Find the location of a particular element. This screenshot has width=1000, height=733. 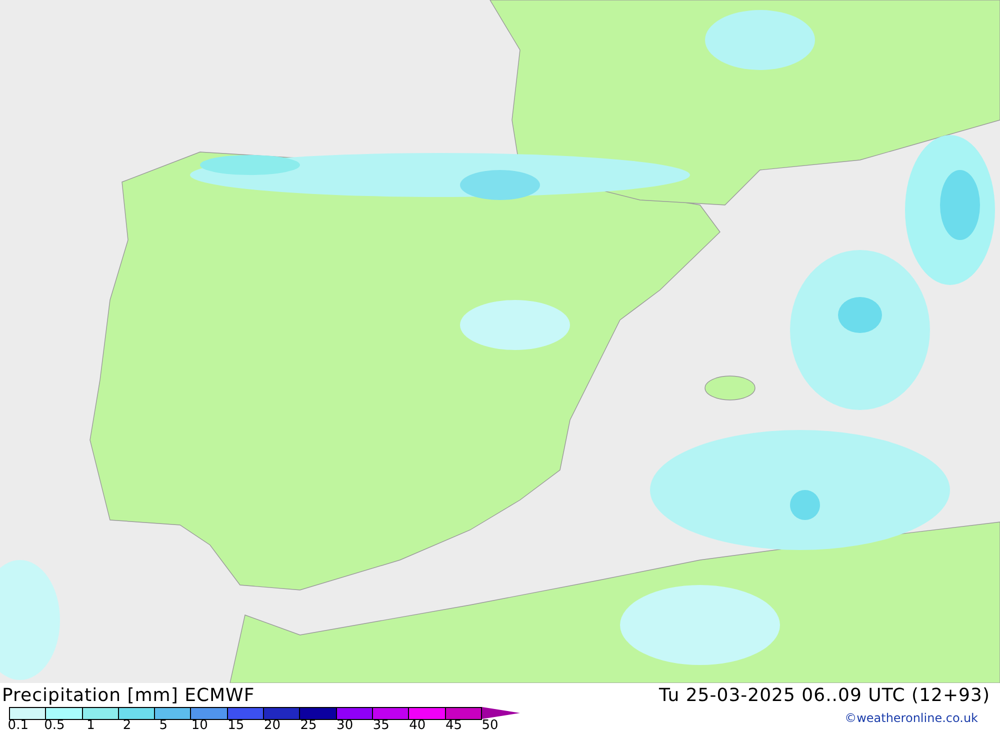

copyright-link: ©weatheronline.co.uk is located at coordinates (922, 716).